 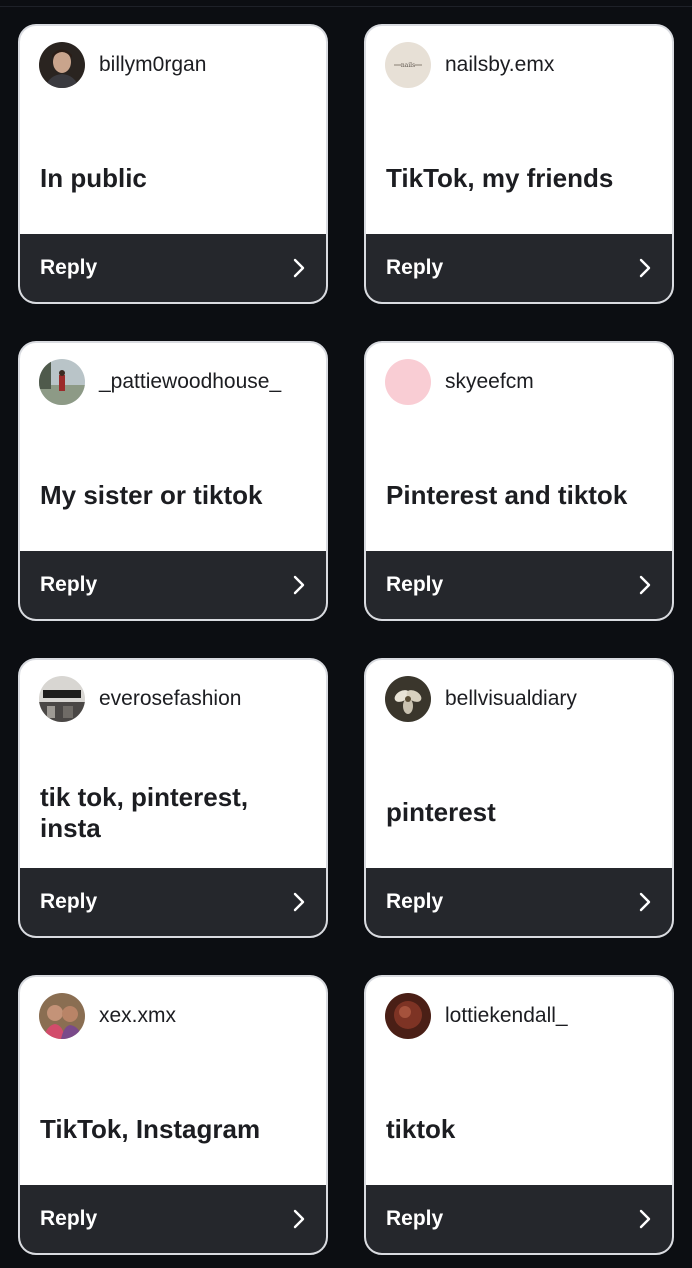 I want to click on username: _pattiewoodhouse_, so click(x=190, y=382).